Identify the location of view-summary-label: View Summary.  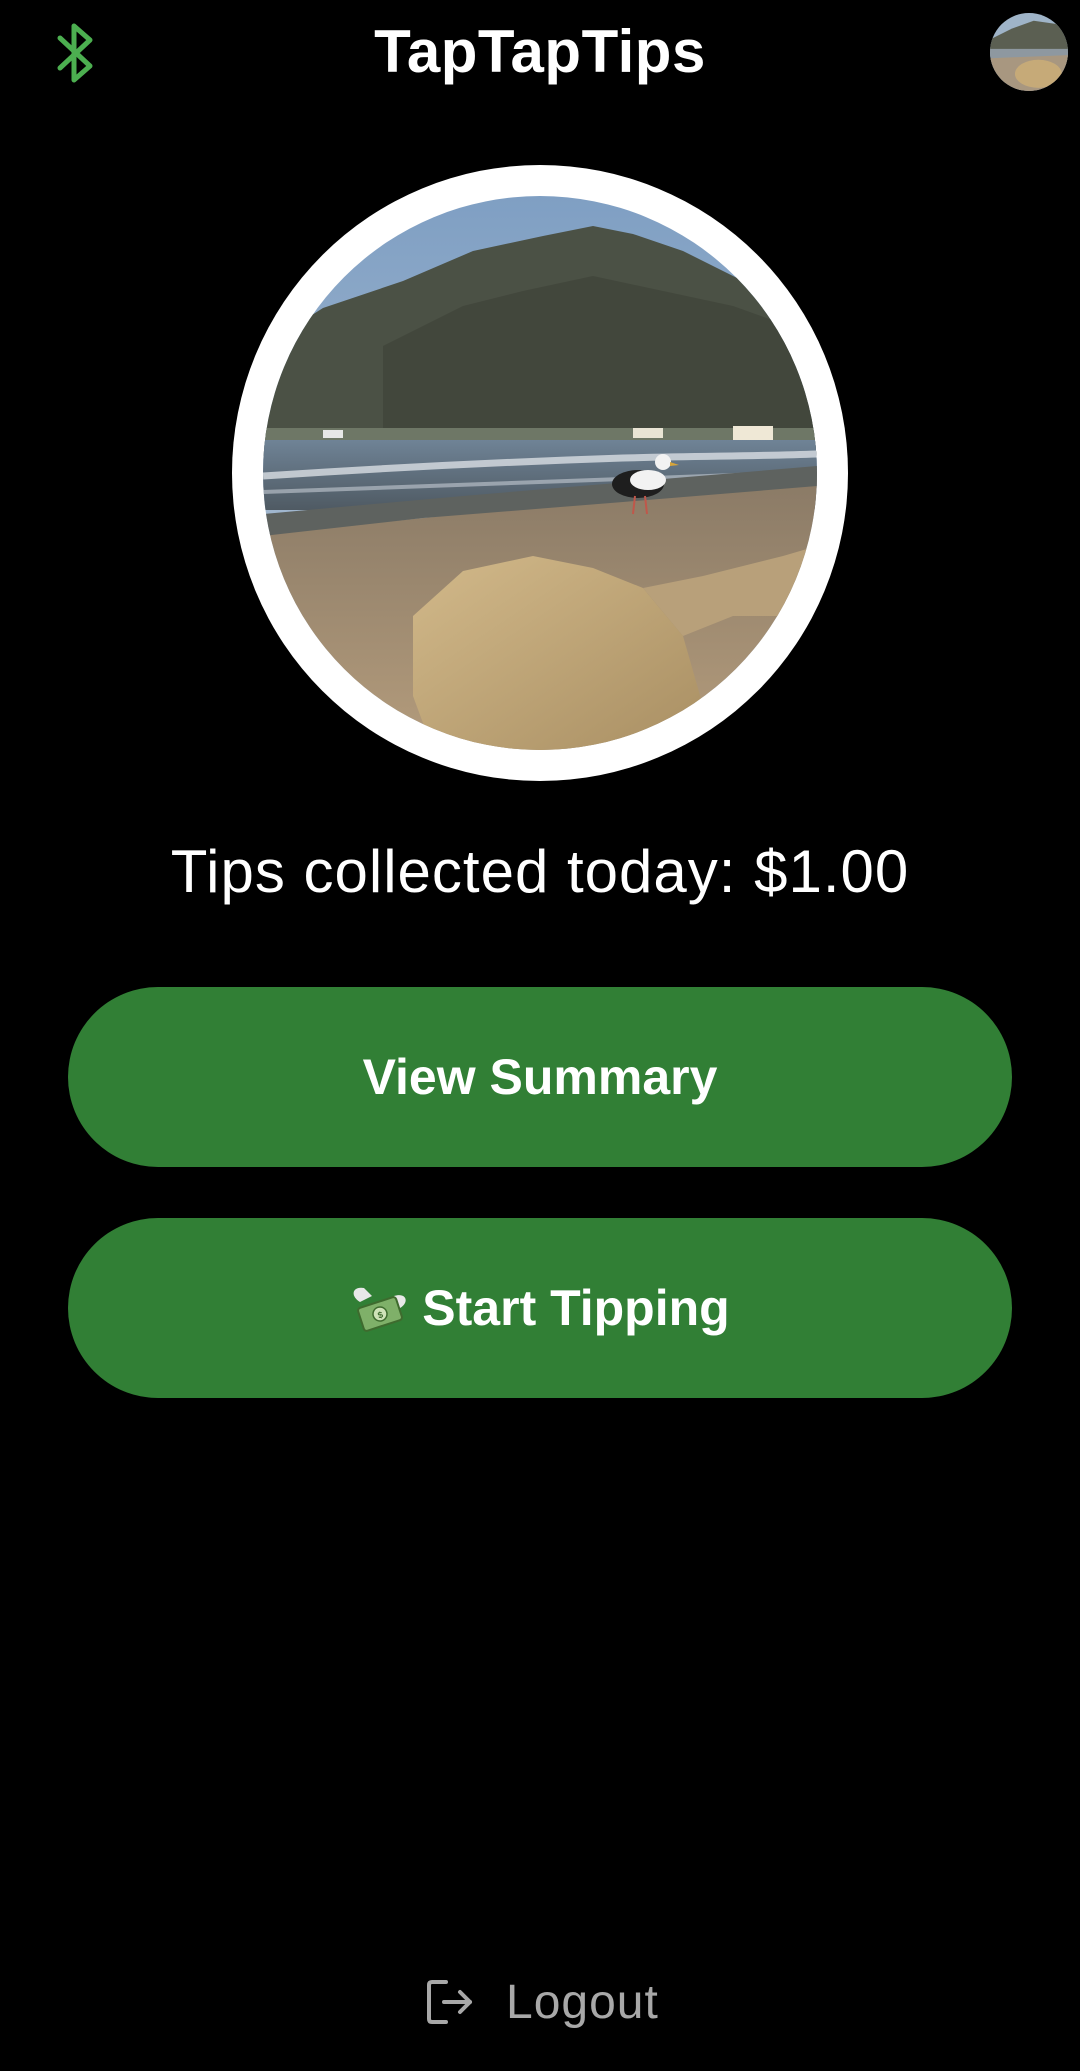
(540, 1077).